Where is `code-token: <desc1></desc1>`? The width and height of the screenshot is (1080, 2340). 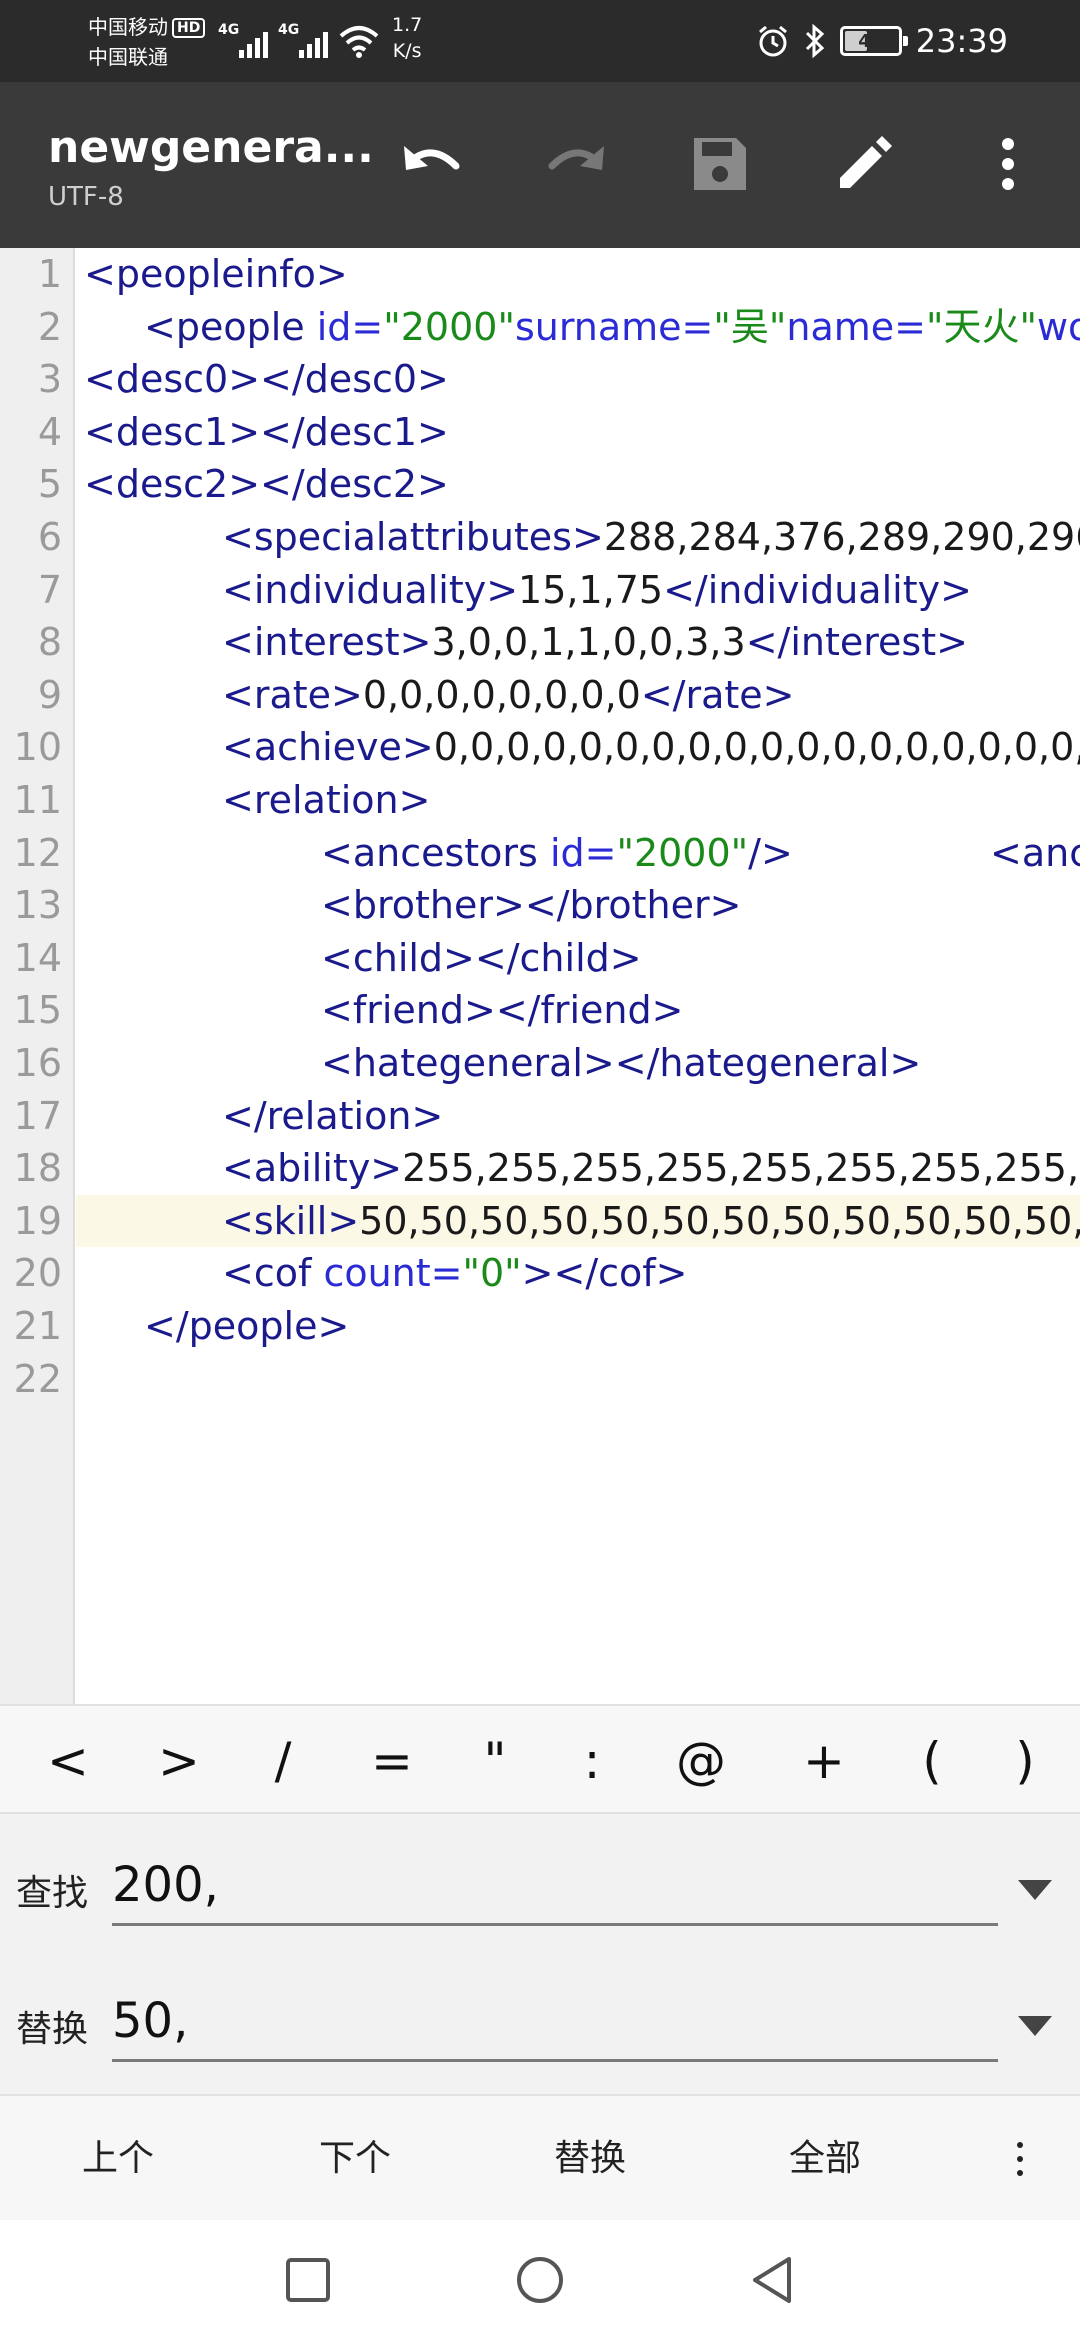 code-token: <desc1></desc1> is located at coordinates (266, 431).